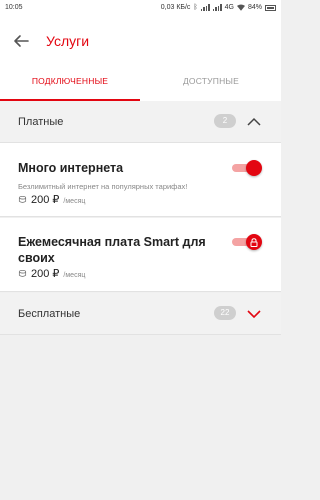 Image resolution: width=320 pixels, height=500 pixels. I want to click on bluetooth-icon: ᛒ, so click(195, 7).